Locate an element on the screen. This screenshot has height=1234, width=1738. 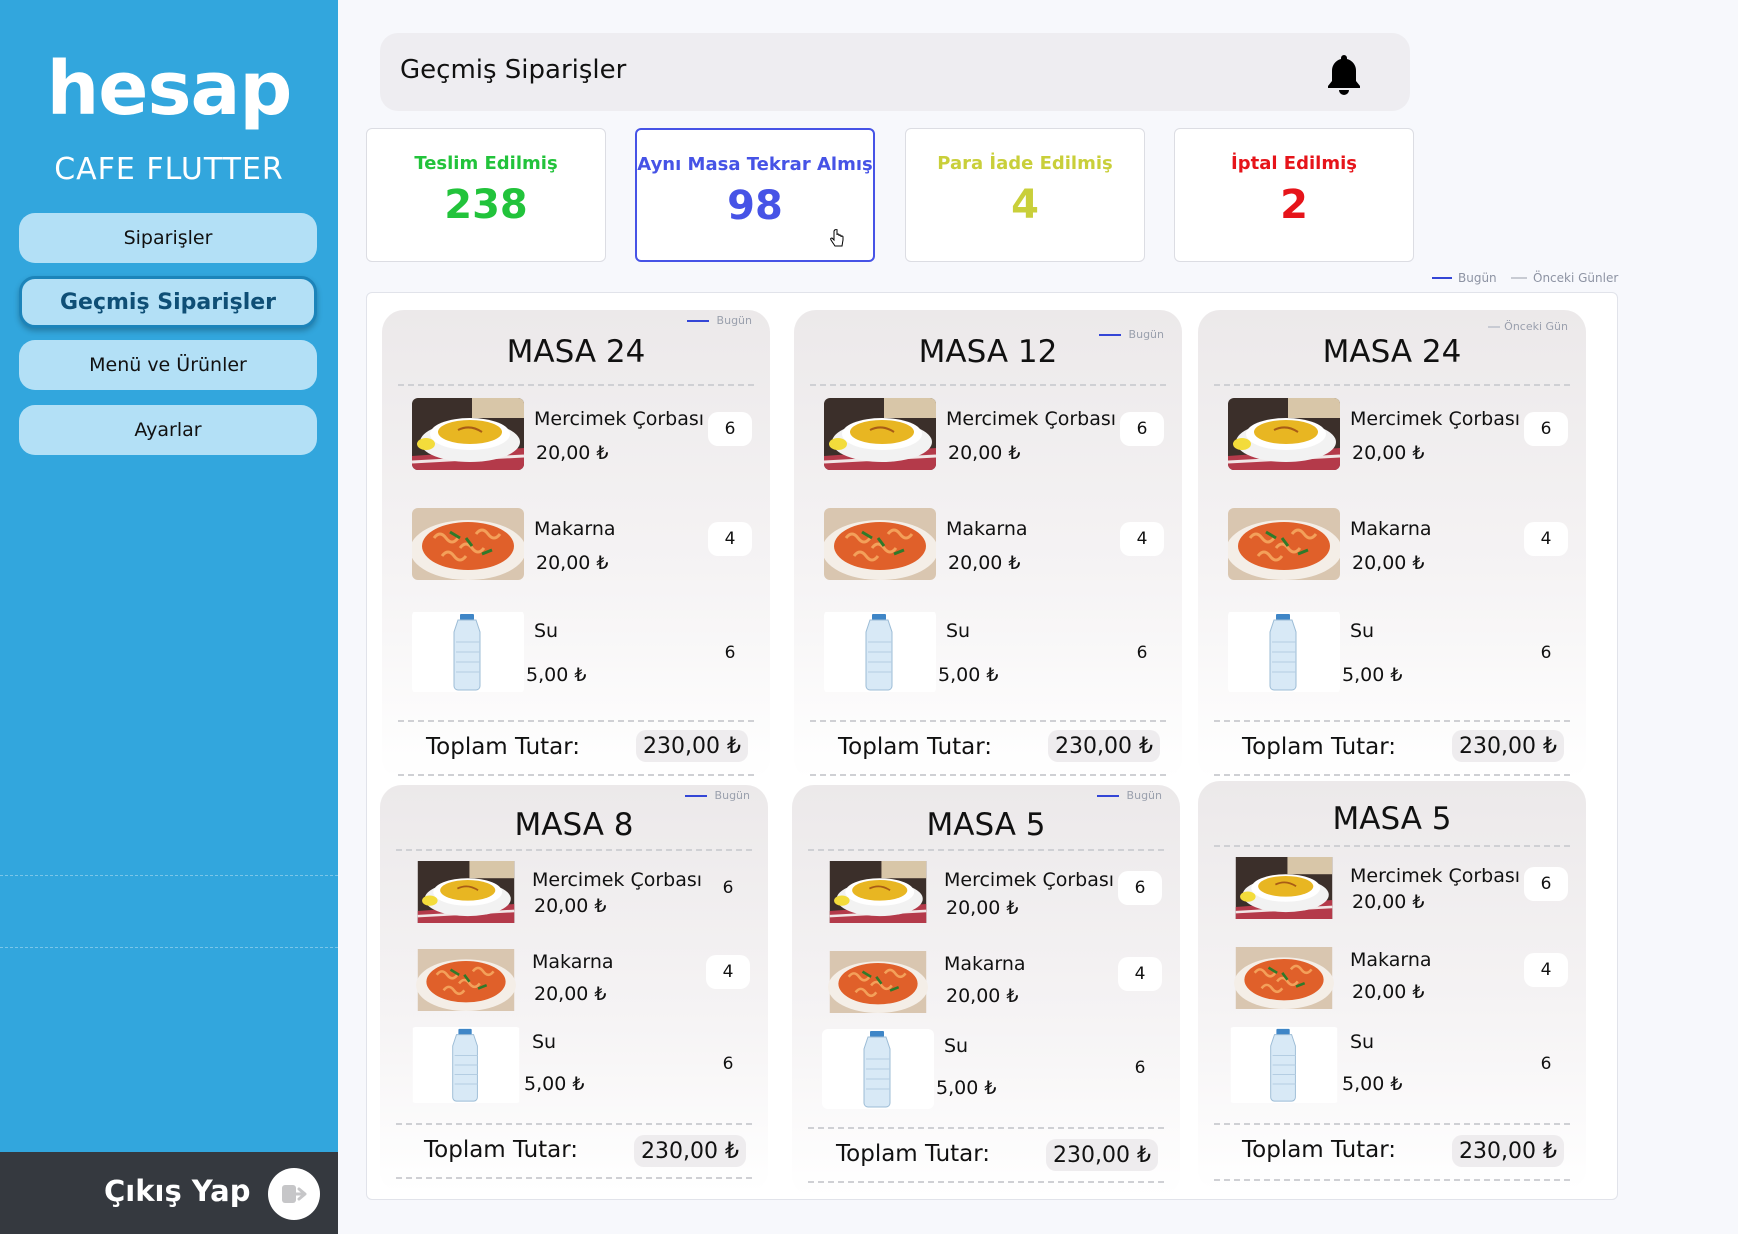
stat-card-teslim-edilmis: Teslim Edilmiş 238 is located at coordinates (486, 195).